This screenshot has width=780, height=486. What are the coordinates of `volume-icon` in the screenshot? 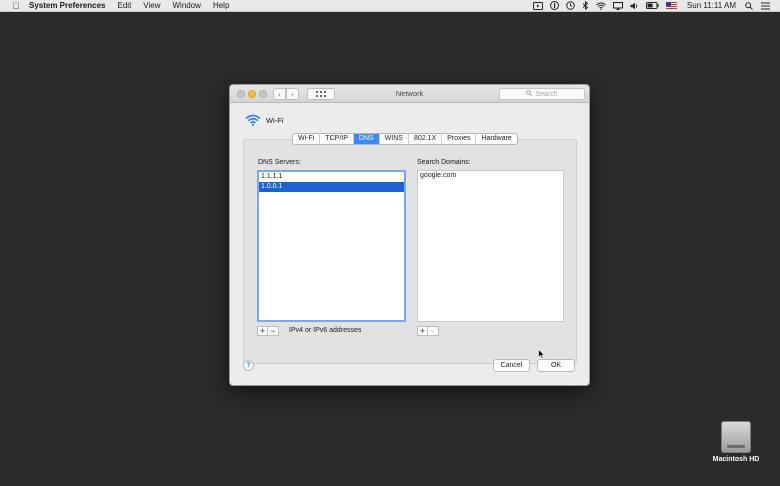 It's located at (634, 6).